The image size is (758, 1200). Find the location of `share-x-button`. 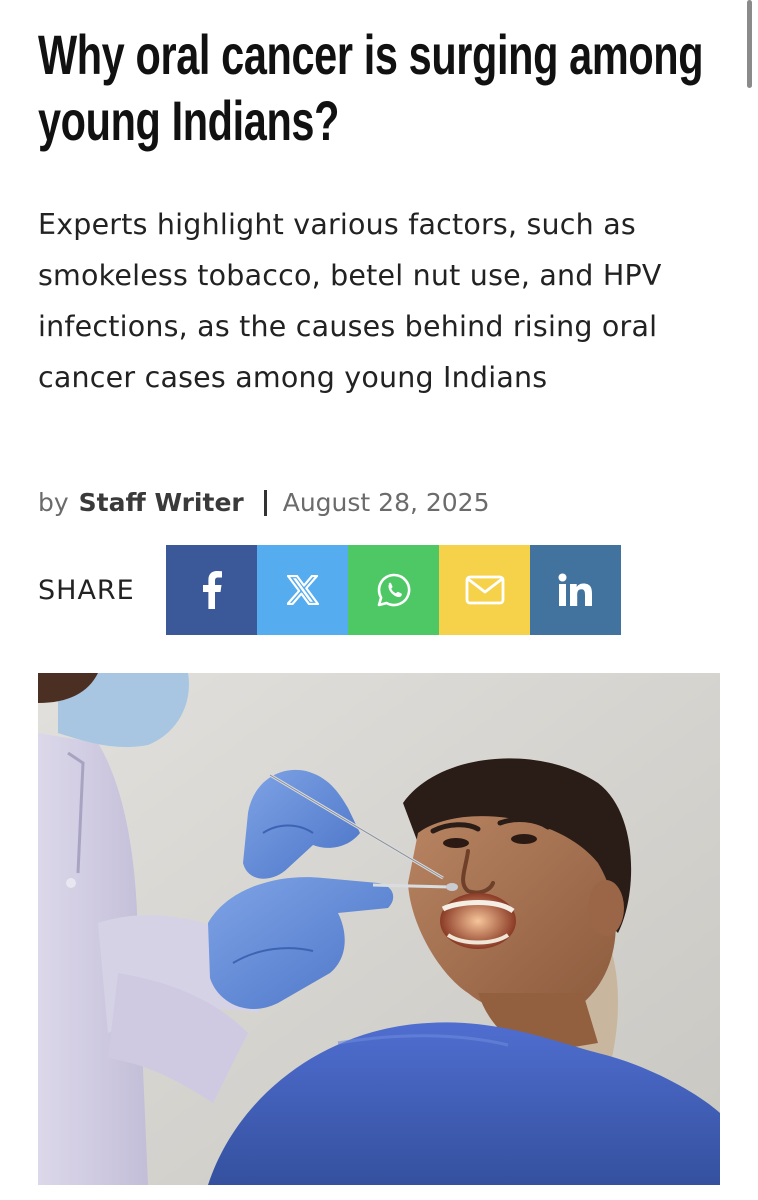

share-x-button is located at coordinates (302, 590).